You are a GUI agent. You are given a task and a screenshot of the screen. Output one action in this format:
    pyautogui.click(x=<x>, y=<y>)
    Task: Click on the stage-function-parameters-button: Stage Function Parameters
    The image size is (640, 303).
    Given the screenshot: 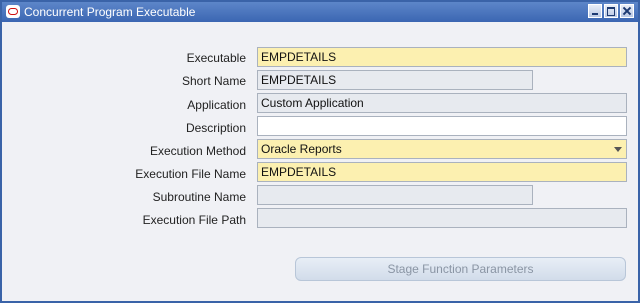 What is the action you would take?
    pyautogui.click(x=460, y=269)
    